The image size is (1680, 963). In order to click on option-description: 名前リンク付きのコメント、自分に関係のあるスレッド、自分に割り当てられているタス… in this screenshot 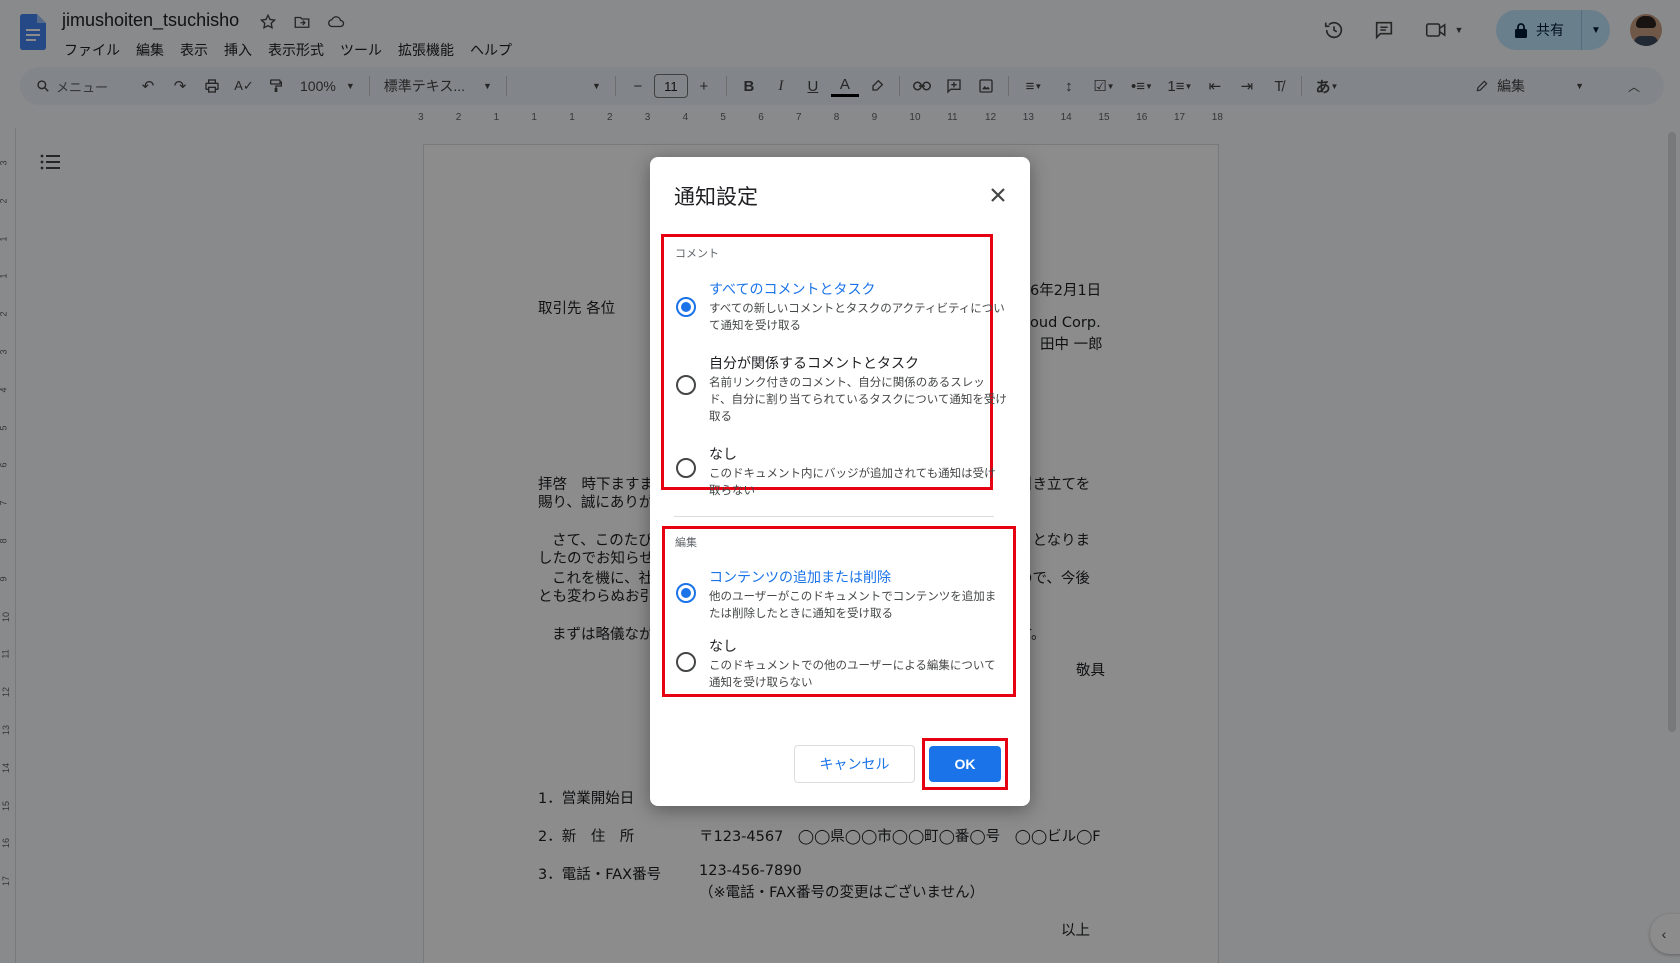, I will do `click(858, 400)`.